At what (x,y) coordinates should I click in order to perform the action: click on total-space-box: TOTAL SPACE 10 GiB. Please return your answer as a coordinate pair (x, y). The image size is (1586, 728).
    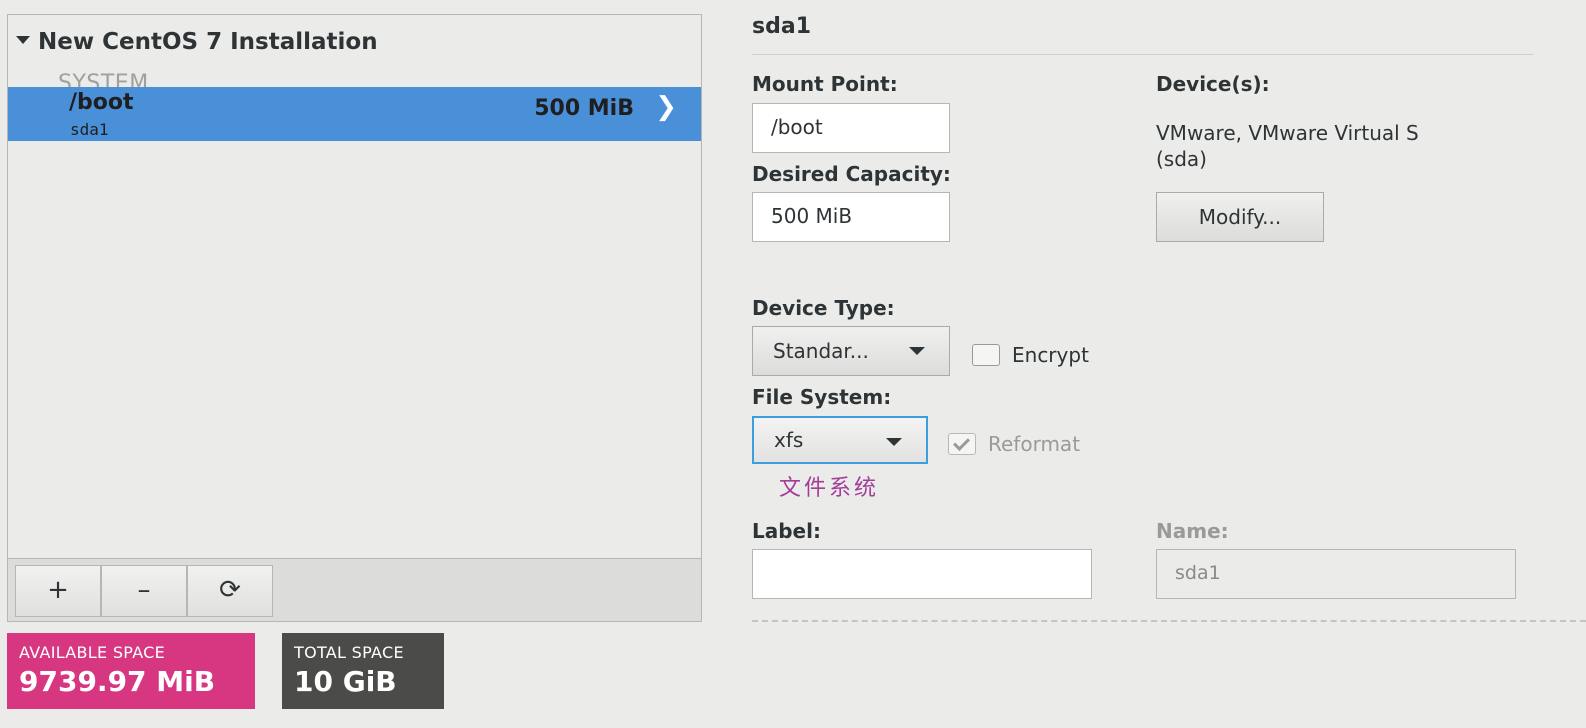
    Looking at the image, I should click on (363, 671).